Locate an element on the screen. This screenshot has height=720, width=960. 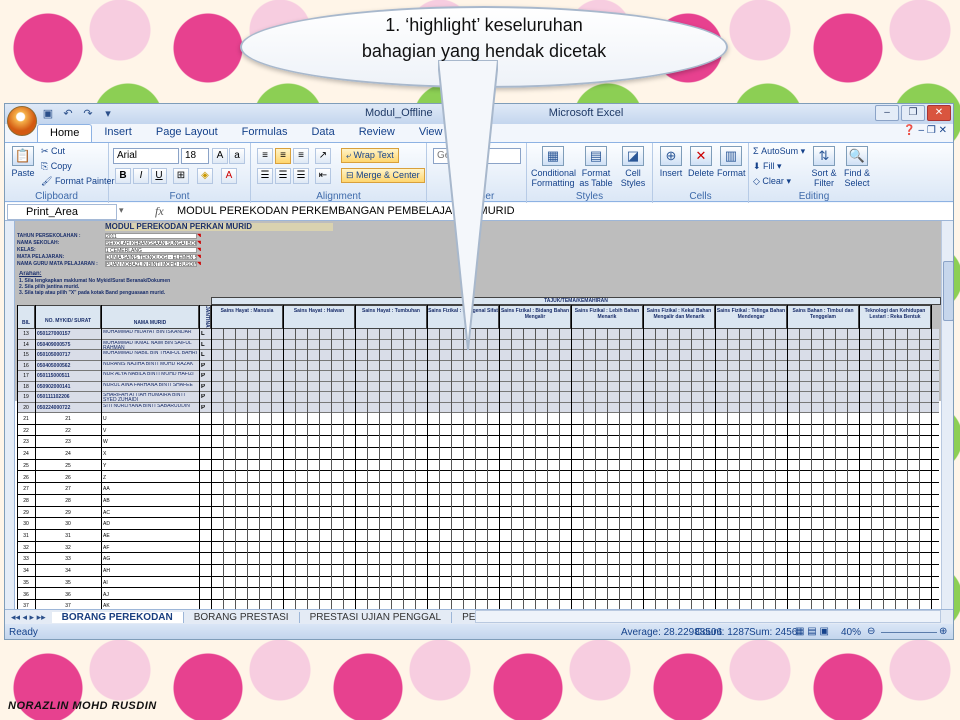
row-mykid: 31 is located at coordinates (68, 536).